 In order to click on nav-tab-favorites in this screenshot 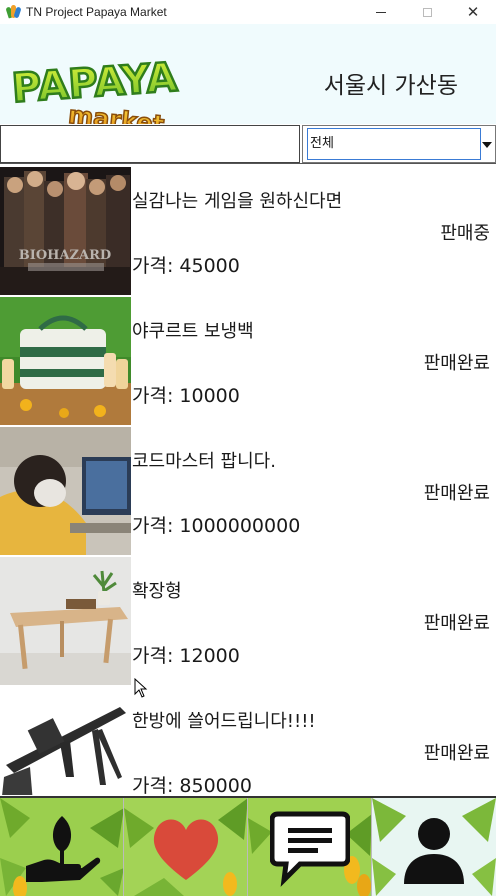, I will do `click(186, 847)`.